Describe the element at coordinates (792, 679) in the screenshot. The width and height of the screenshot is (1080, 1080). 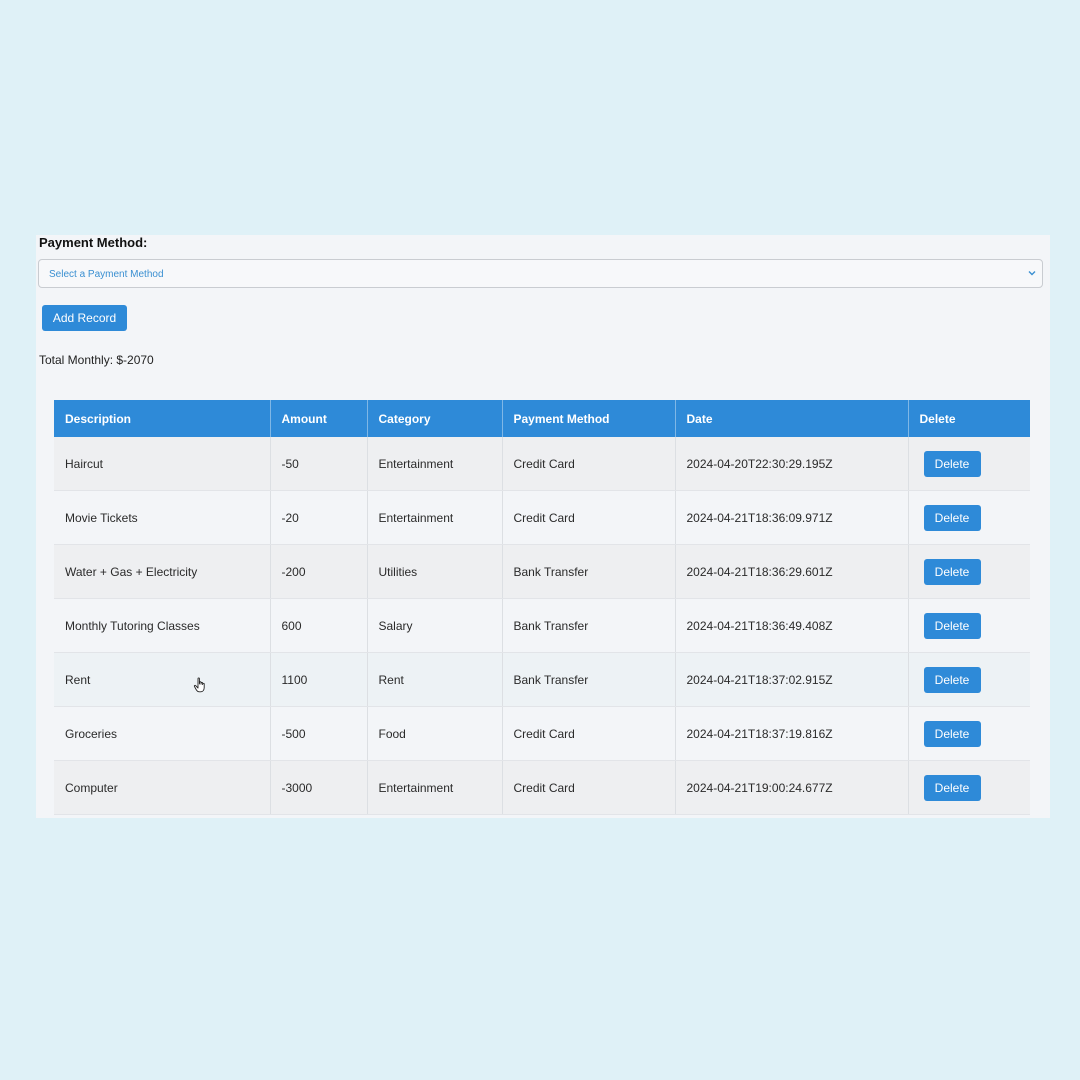
I see `cell-date: 2024-04-21T18:37:02.915Z` at that location.